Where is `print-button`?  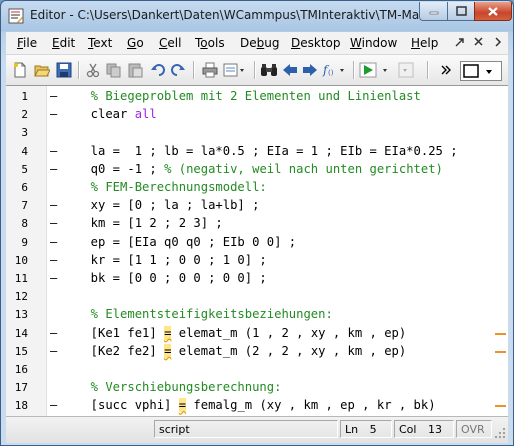
print-button is located at coordinates (210, 70).